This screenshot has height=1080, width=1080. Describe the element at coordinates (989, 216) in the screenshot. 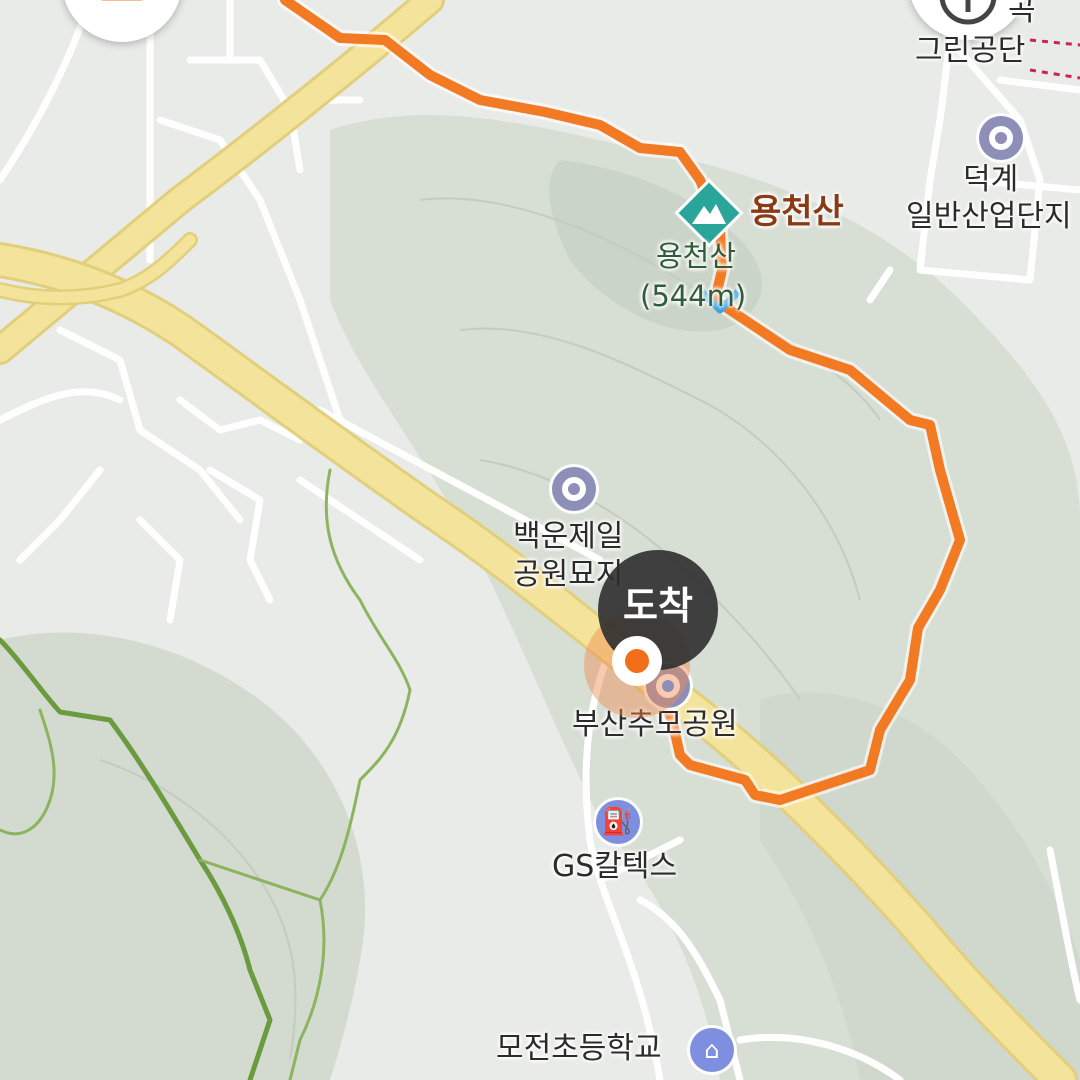

I see `place-label: 일반산업단지` at that location.